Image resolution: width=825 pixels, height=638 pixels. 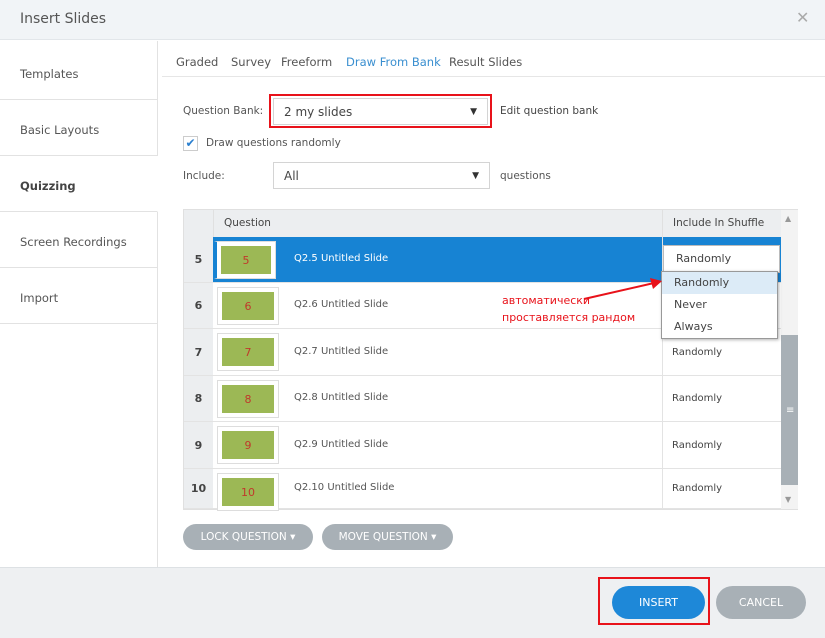 What do you see at coordinates (790, 410) in the screenshot?
I see `grip-icon: ≡` at bounding box center [790, 410].